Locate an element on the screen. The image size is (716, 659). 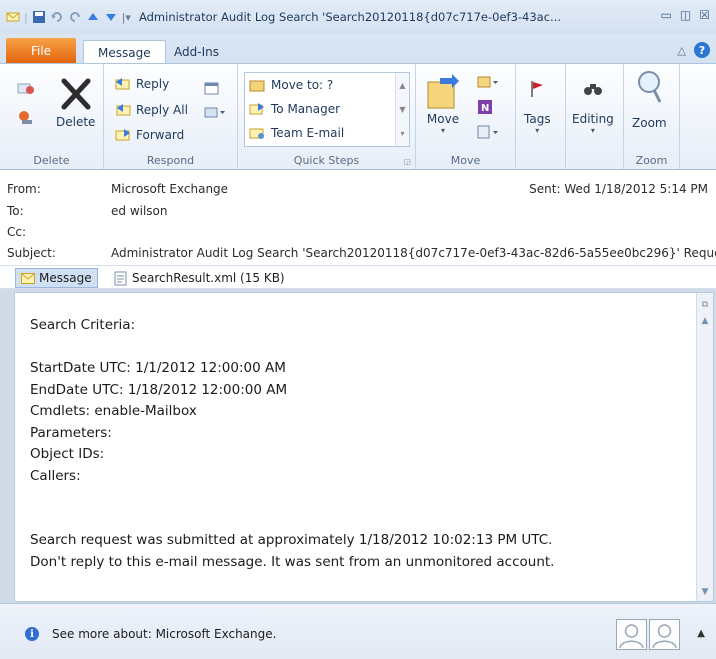
minimize-ribbon-icon: △ is located at coordinates (682, 50).